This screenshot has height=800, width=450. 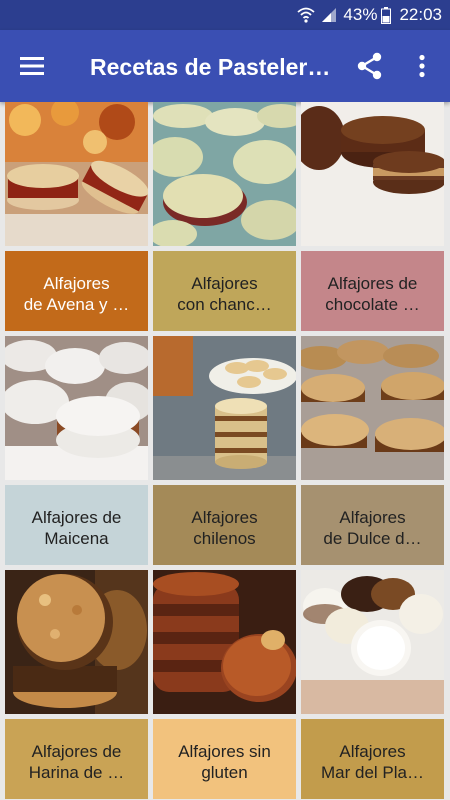 I want to click on recipe-card-3: Alfajores de Maicena, so click(x=76, y=450).